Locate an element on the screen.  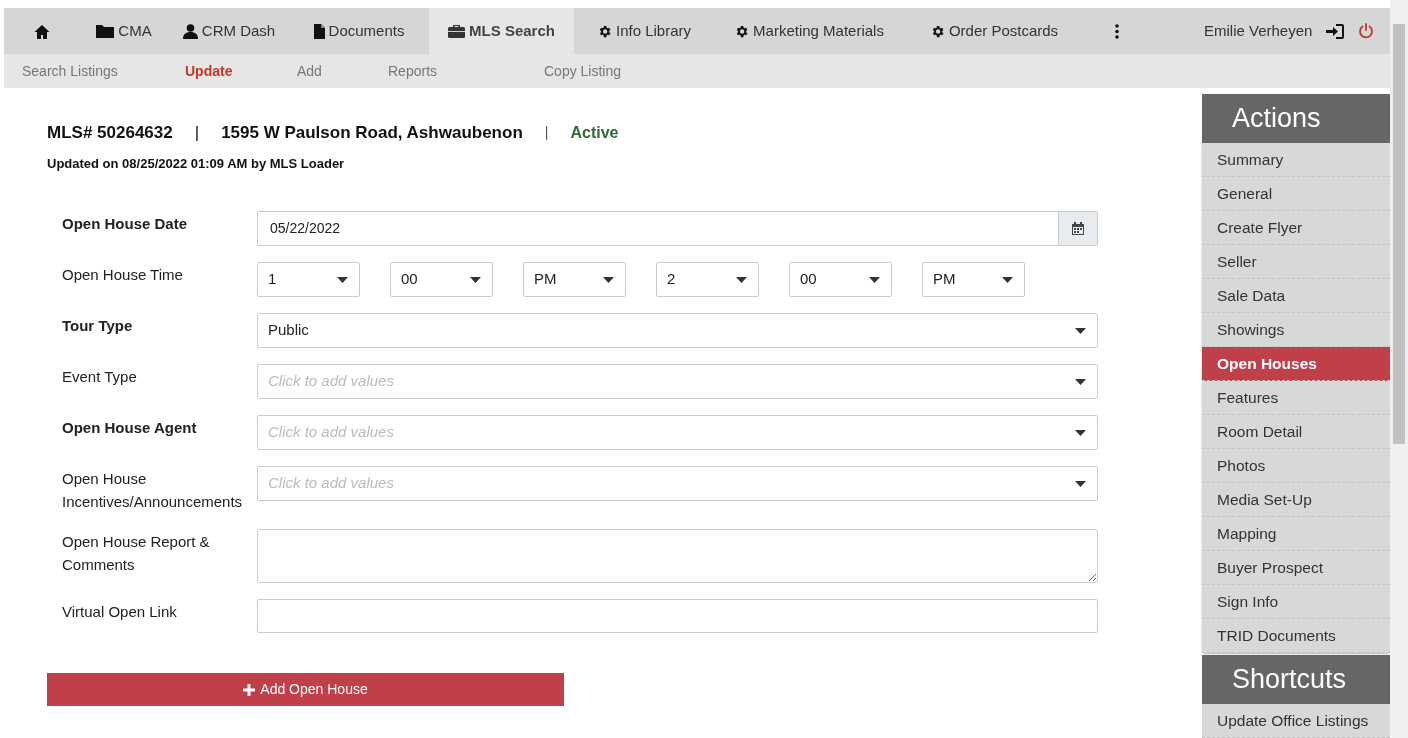
home-icon is located at coordinates (41, 31).